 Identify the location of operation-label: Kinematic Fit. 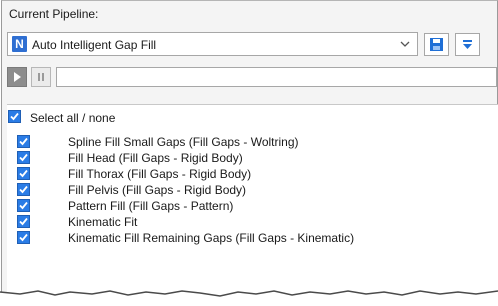
(102, 222).